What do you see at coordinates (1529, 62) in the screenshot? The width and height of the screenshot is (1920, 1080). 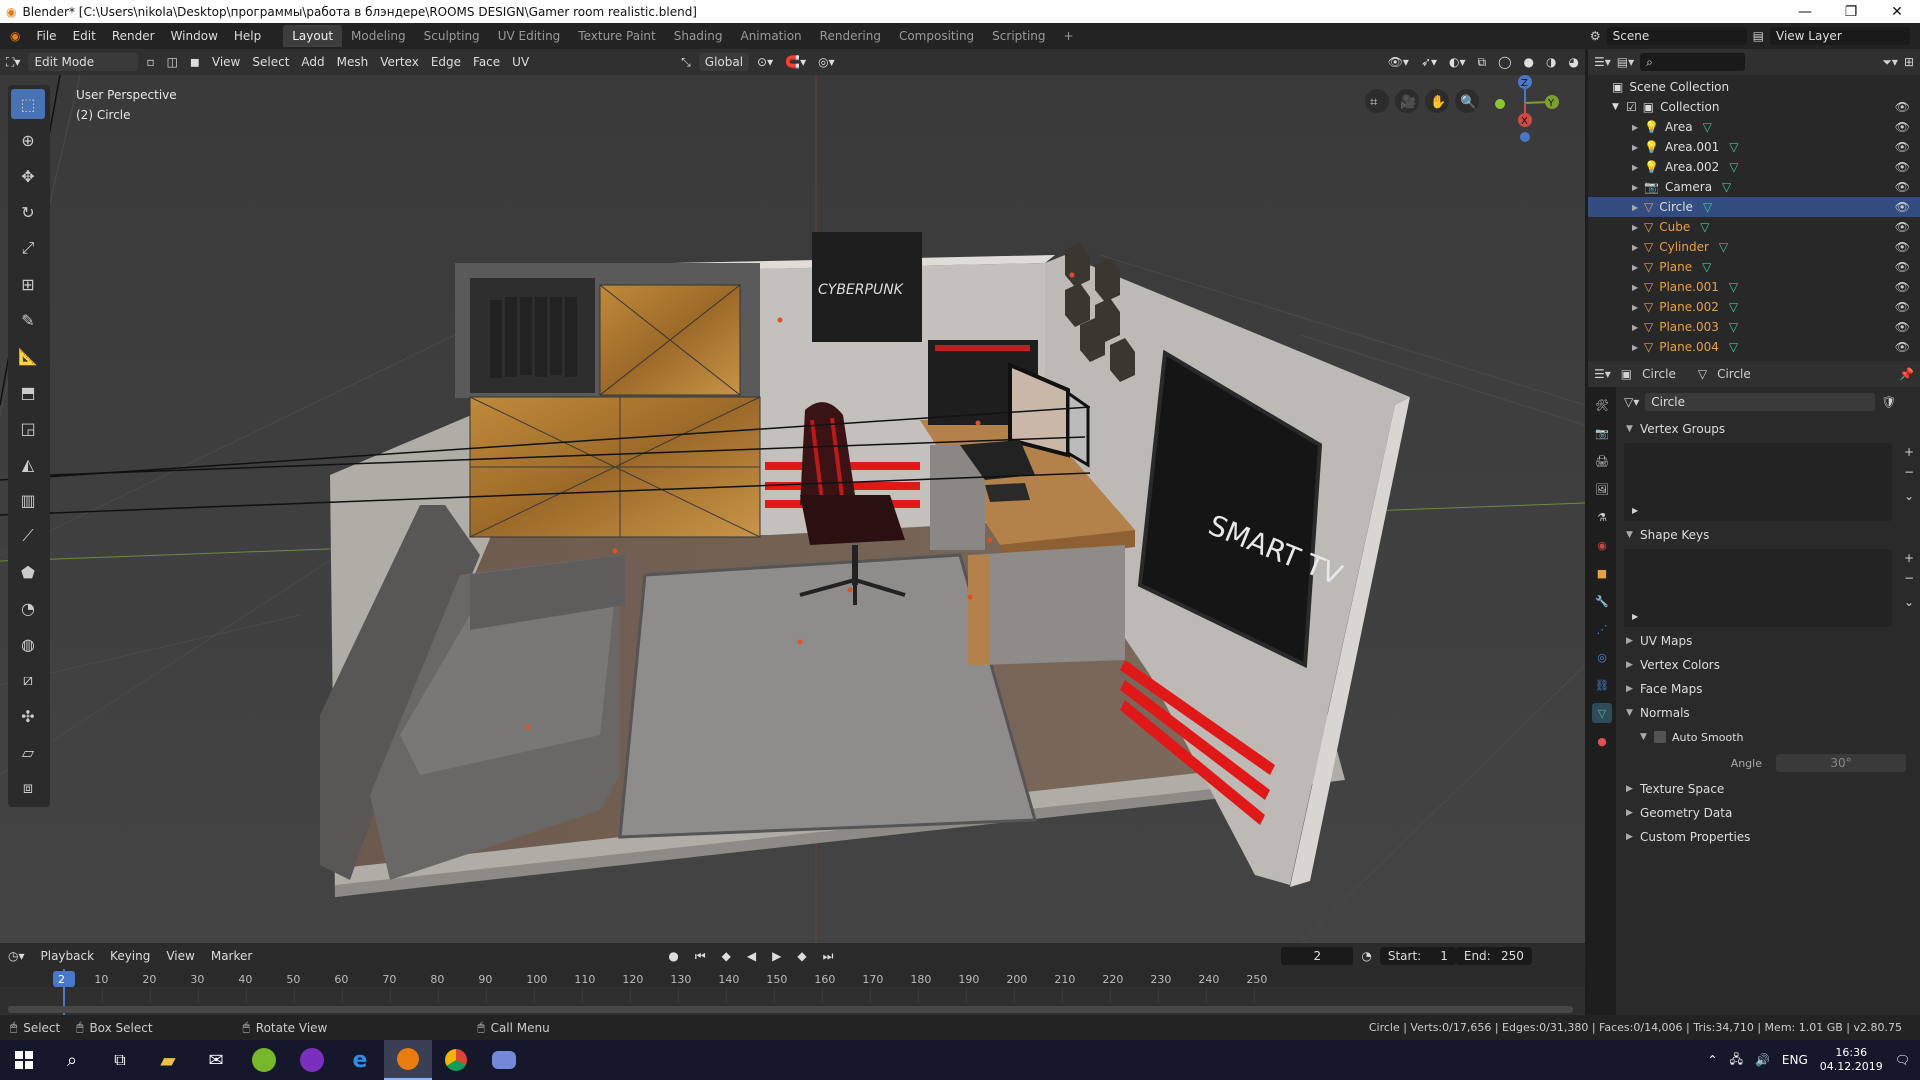 I see `solid-shading-icon: ●` at bounding box center [1529, 62].